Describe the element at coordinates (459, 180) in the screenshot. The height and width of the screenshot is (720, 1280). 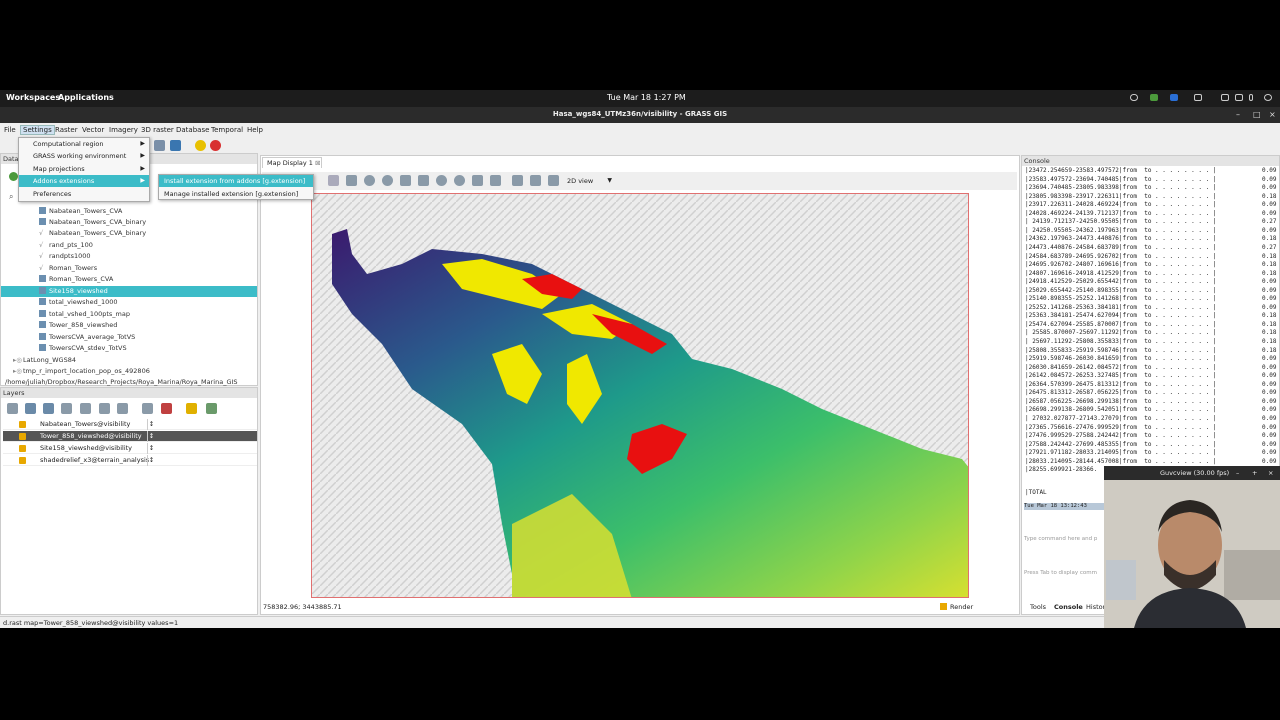
I see `zoom-menu-icon` at that location.